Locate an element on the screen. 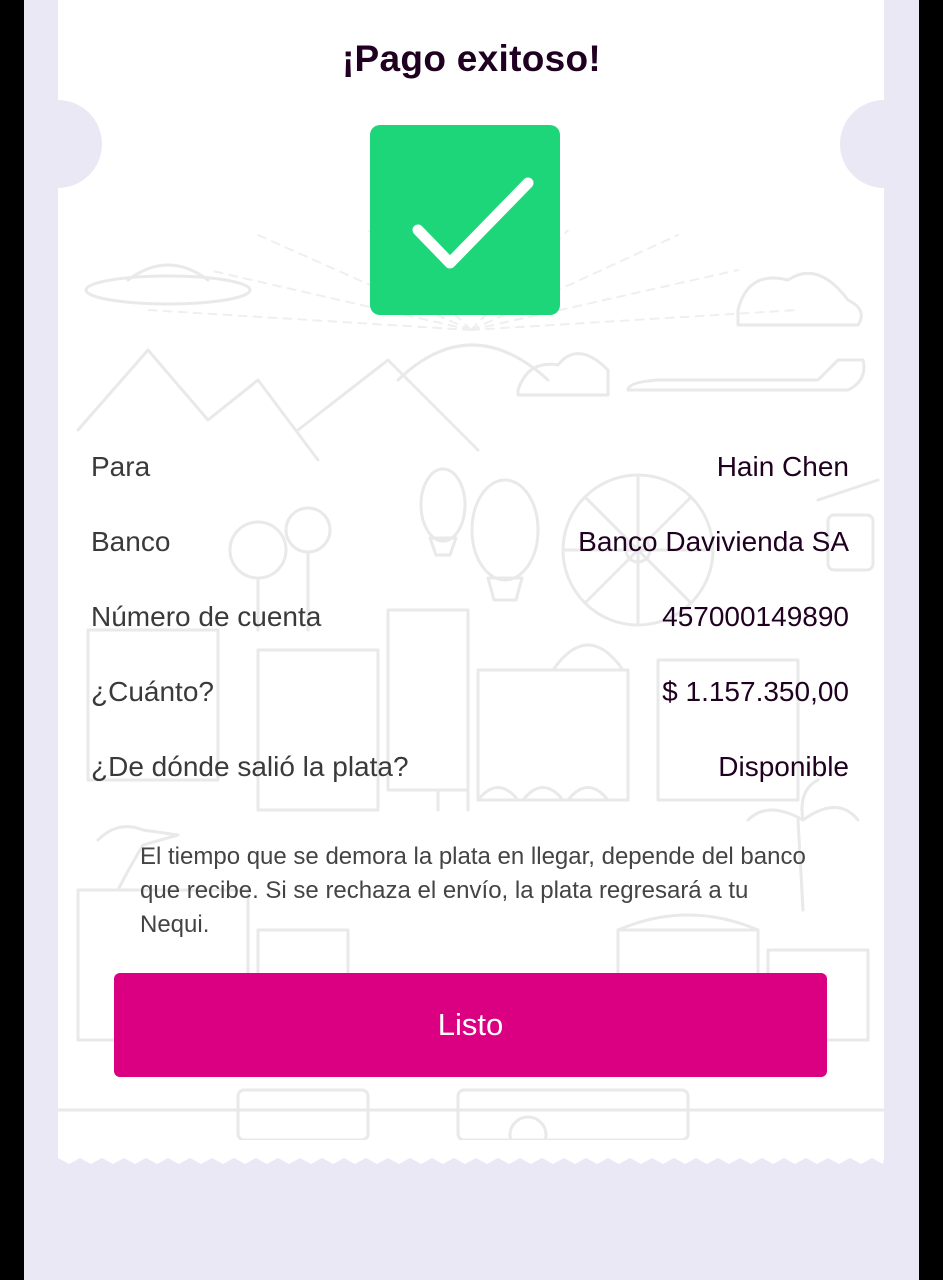 The height and width of the screenshot is (1280, 943). detail-value: 457000149890 is located at coordinates (755, 616).